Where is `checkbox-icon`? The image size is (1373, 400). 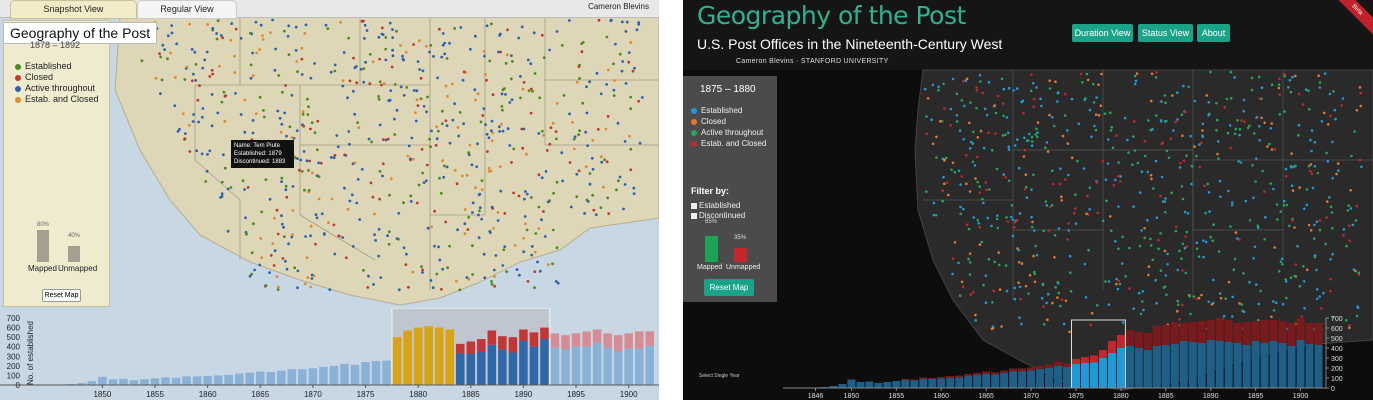
checkbox-icon is located at coordinates (694, 205).